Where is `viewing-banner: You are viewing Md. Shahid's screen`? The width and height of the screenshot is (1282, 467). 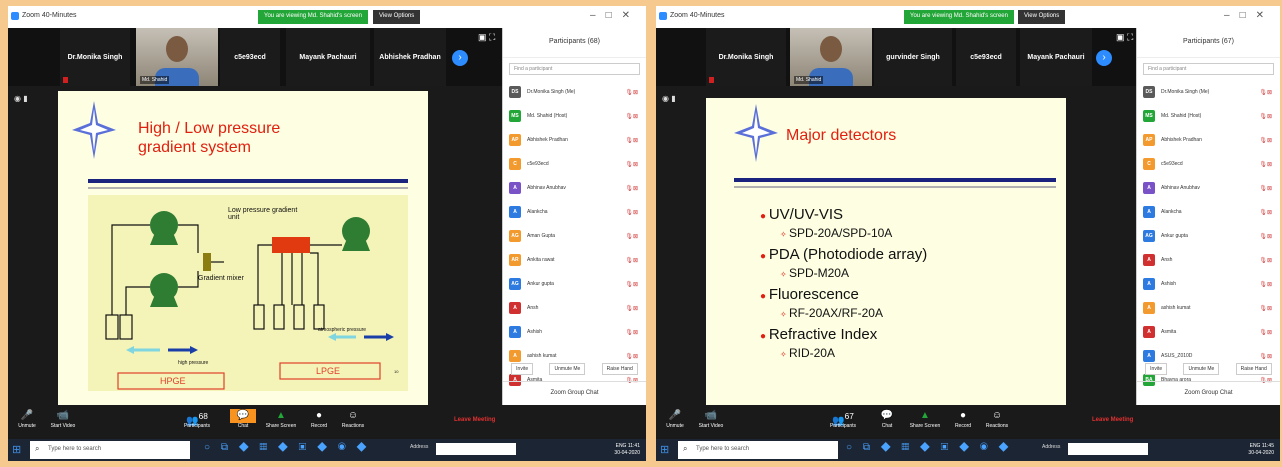
viewing-banner: You are viewing Md. Shahid's screen is located at coordinates (313, 17).